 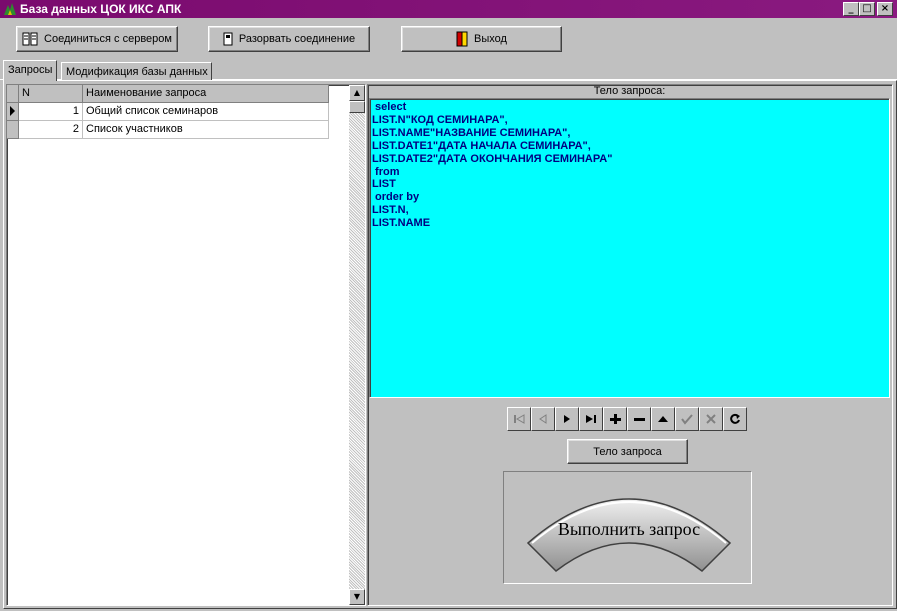 I want to click on tab-queries-label: Запросы, so click(x=30, y=70).